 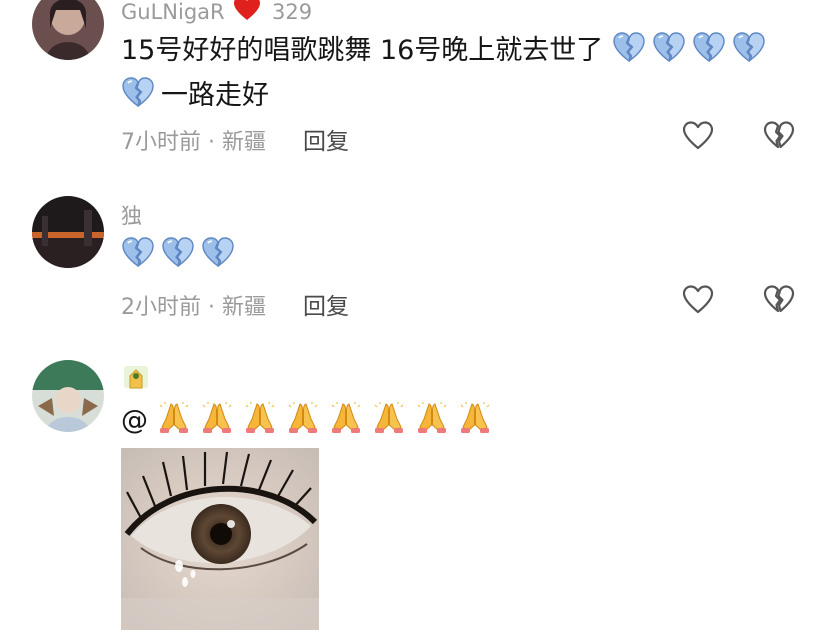 What do you see at coordinates (292, 12) in the screenshot?
I see `comment-like-count: 329` at bounding box center [292, 12].